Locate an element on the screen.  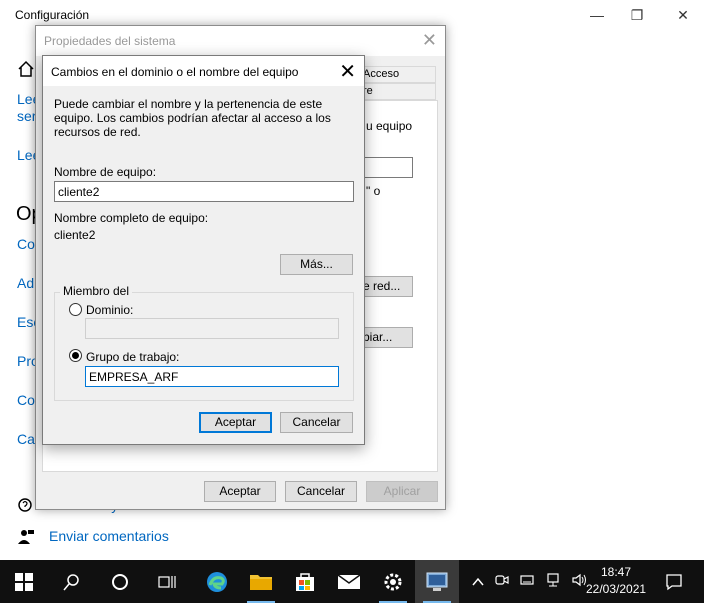
search-button is located at coordinates (72, 581).